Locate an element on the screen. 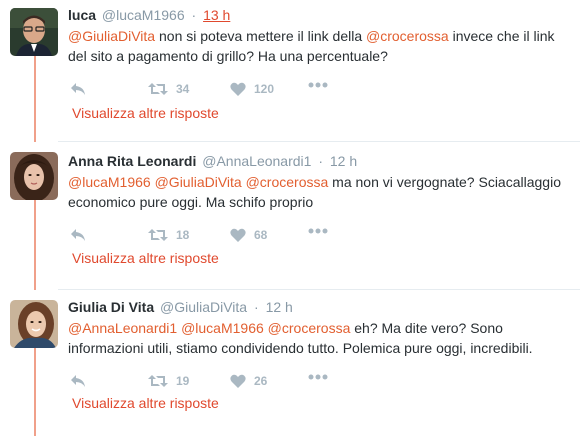 Image resolution: width=580 pixels, height=436 pixels. like-count: 26 is located at coordinates (261, 381).